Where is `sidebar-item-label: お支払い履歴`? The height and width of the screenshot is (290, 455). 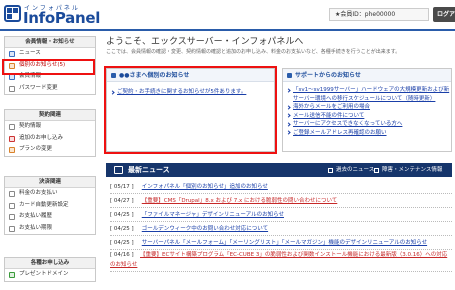
sidebar-item-label: お支払い履歴 is located at coordinates (36, 216).